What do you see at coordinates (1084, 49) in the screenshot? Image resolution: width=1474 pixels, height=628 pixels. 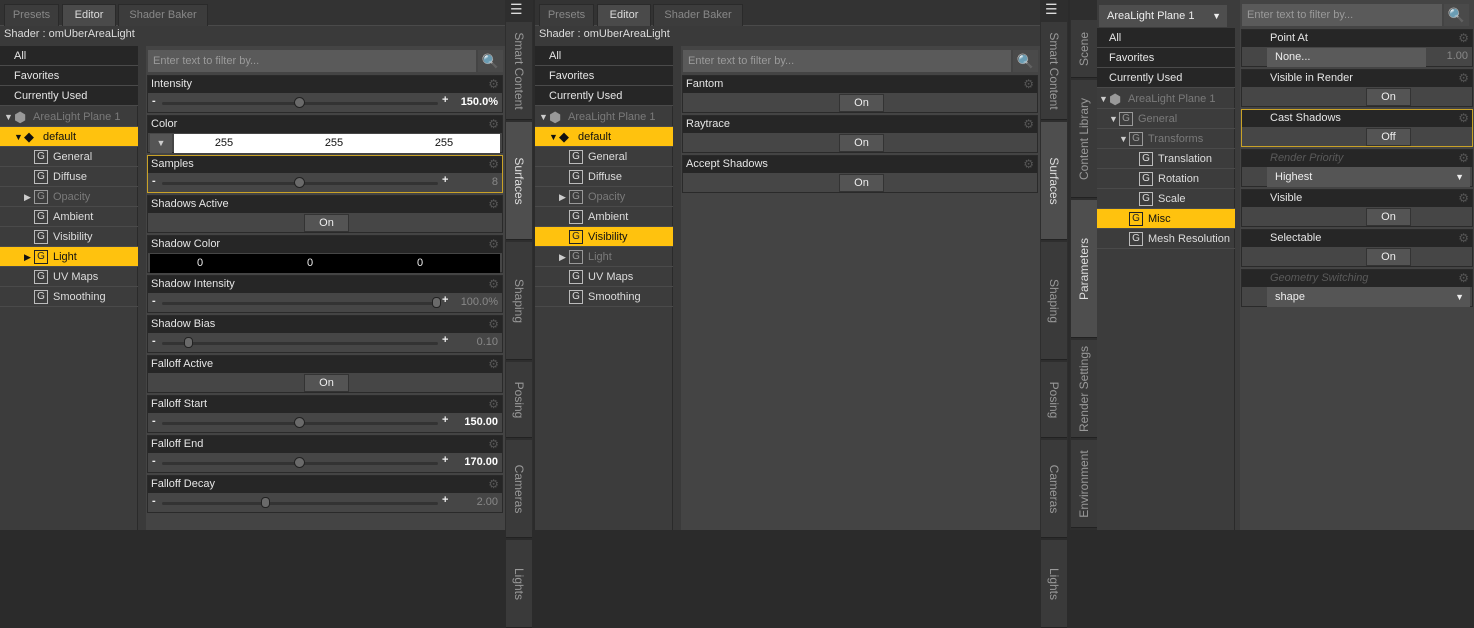 I see `side-tab-scene: Scene` at bounding box center [1084, 49].